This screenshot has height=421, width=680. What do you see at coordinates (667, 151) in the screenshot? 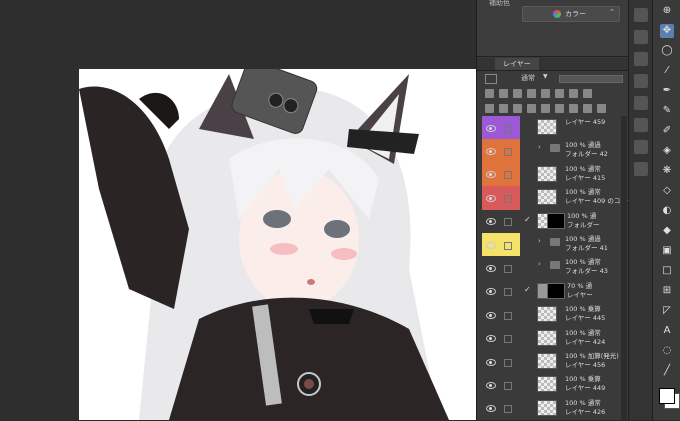
I see `airbrush-icon: ◈` at bounding box center [667, 151].